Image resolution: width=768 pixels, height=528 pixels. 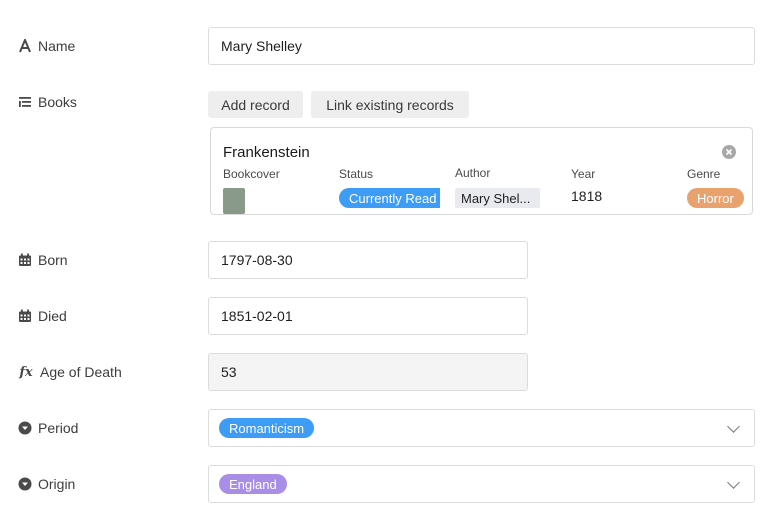 What do you see at coordinates (25, 102) in the screenshot?
I see `list-icon` at bounding box center [25, 102].